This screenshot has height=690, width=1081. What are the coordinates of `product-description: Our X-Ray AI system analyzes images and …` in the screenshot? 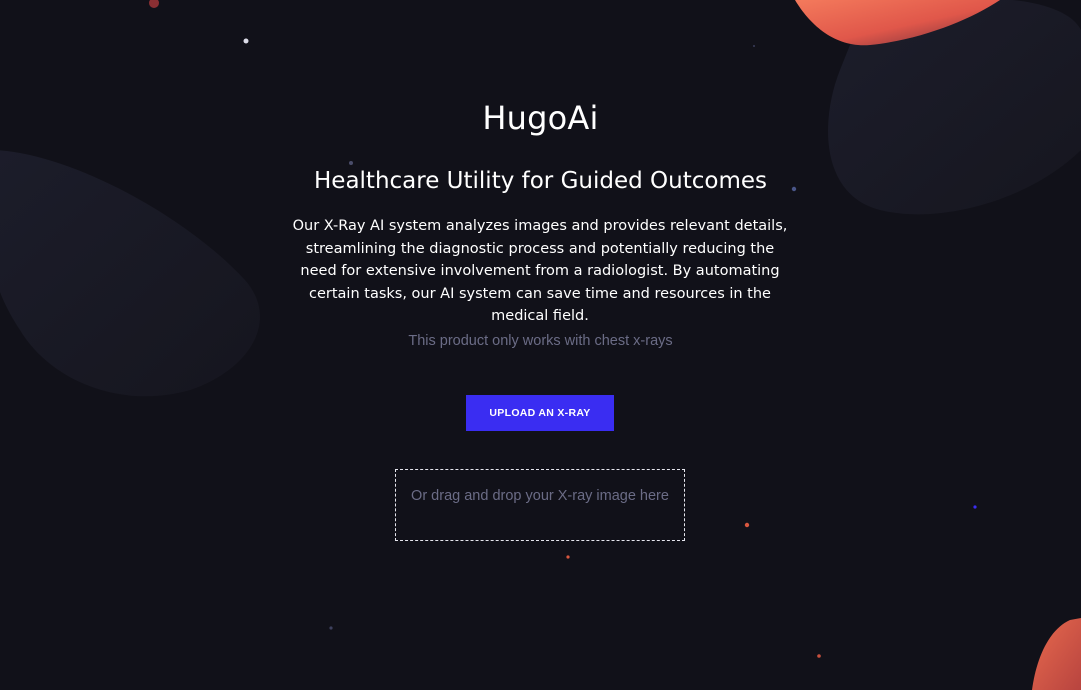 It's located at (540, 271).